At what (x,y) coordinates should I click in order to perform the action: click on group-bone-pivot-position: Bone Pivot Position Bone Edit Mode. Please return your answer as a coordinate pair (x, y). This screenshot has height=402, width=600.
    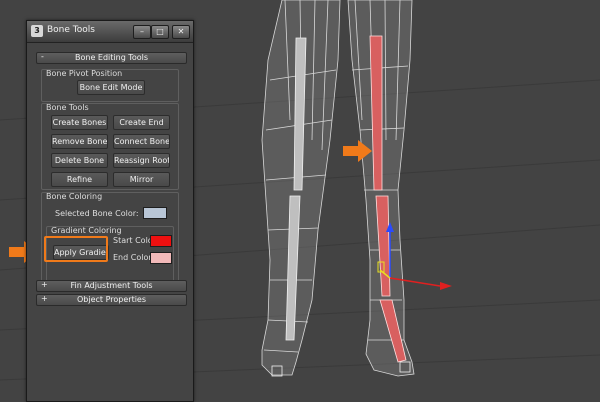
    Looking at the image, I should click on (110, 85).